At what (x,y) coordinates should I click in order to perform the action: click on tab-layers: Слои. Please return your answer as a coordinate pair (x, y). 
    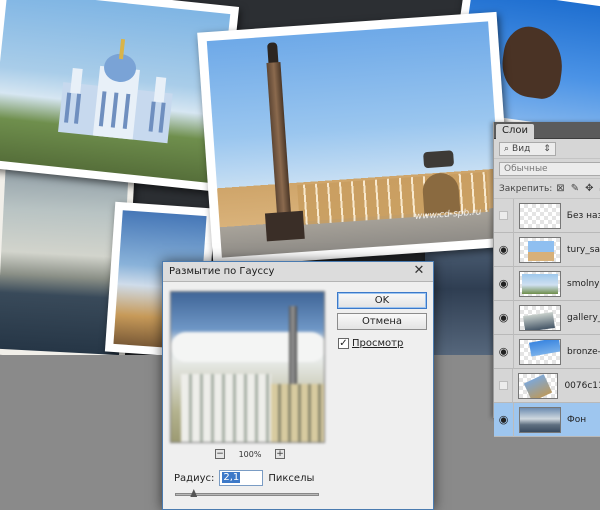
    Looking at the image, I should click on (515, 131).